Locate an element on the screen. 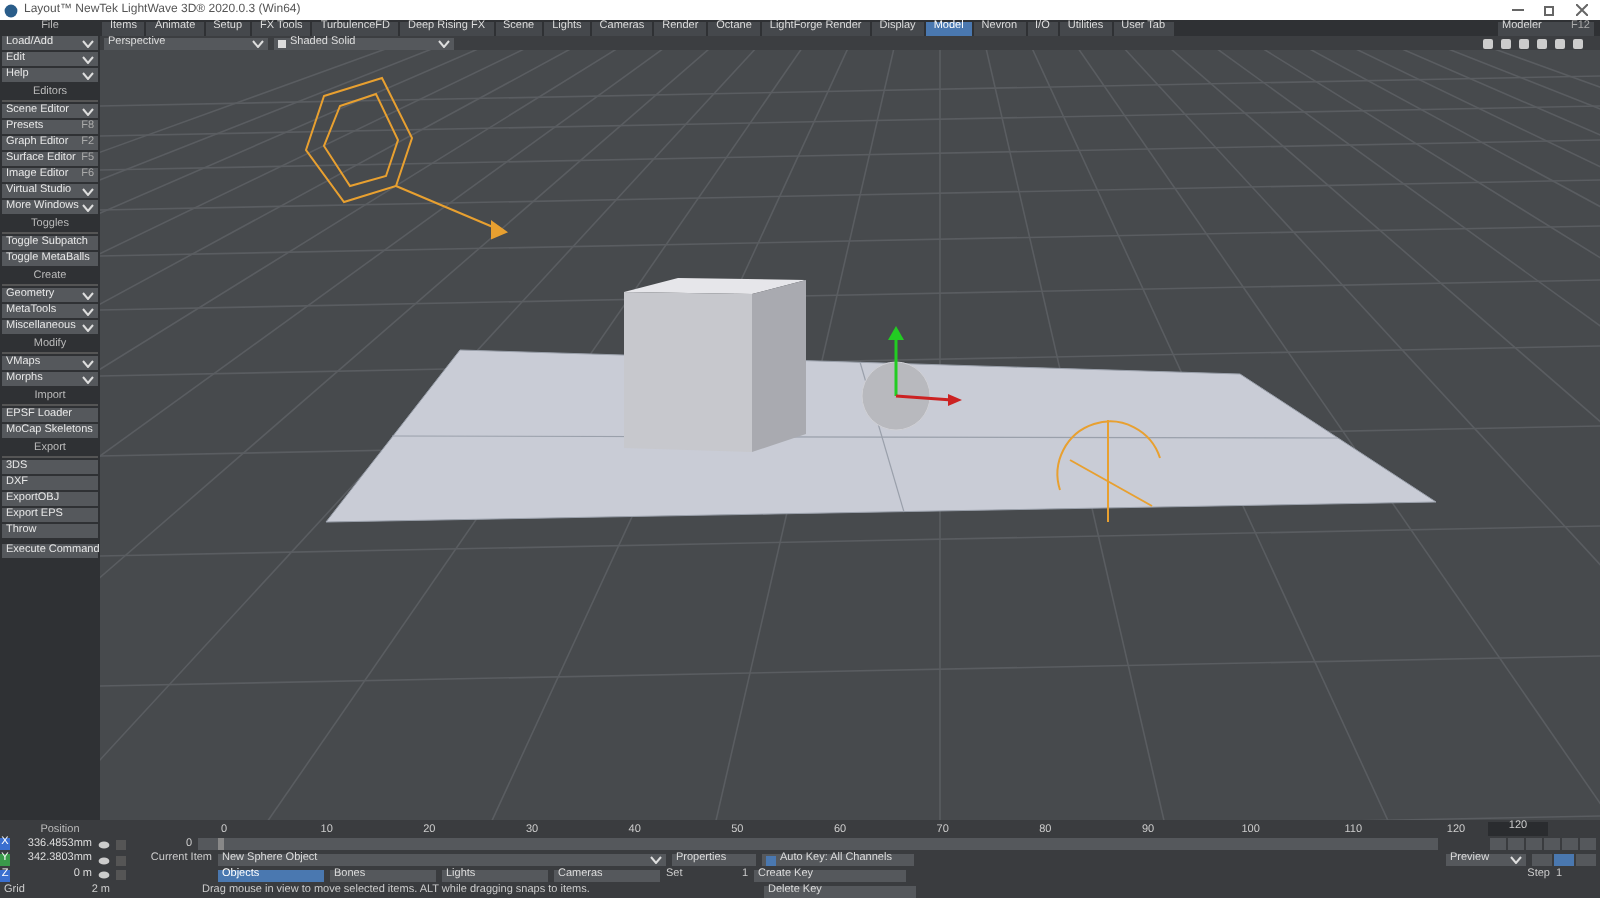  restore-icon is located at coordinates (1550, 10).